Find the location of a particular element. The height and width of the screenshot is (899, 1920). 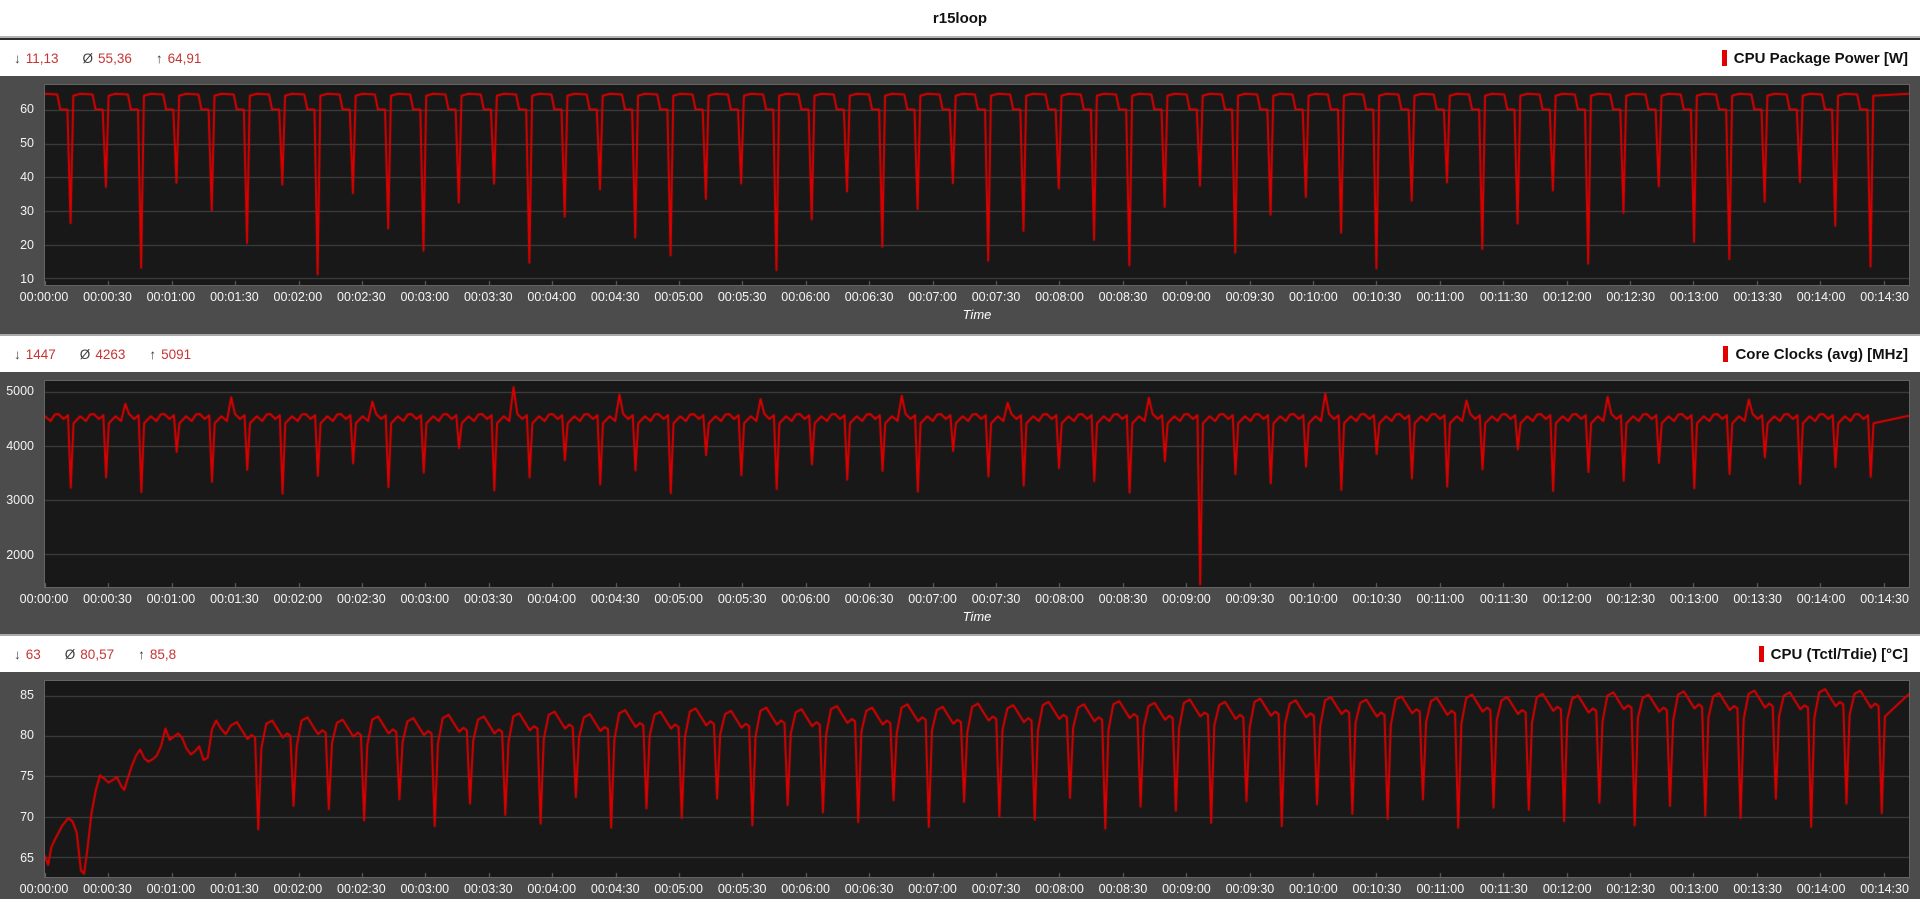

window-title: r15loop is located at coordinates (960, 18).